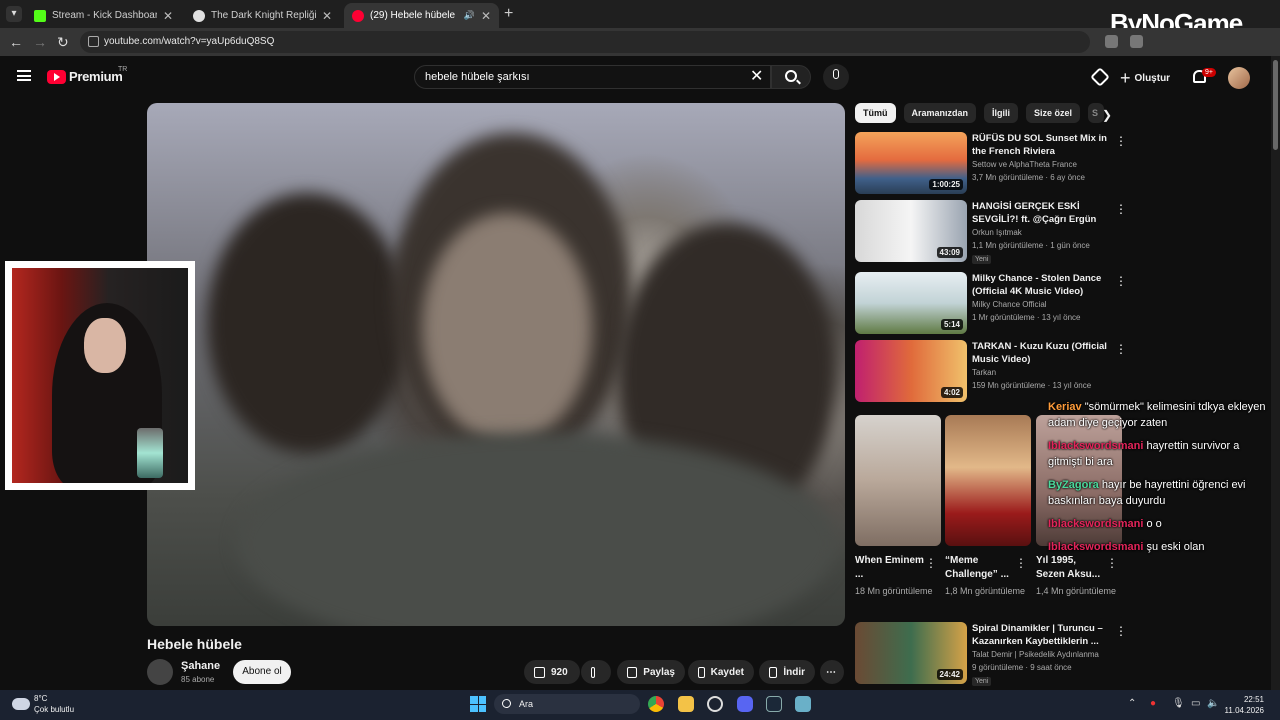 The height and width of the screenshot is (720, 1280). Describe the element at coordinates (421, 15) in the screenshot. I see `tab-youtube-active: (29) Hebele hübele - YouTube 🔊 ✕` at that location.